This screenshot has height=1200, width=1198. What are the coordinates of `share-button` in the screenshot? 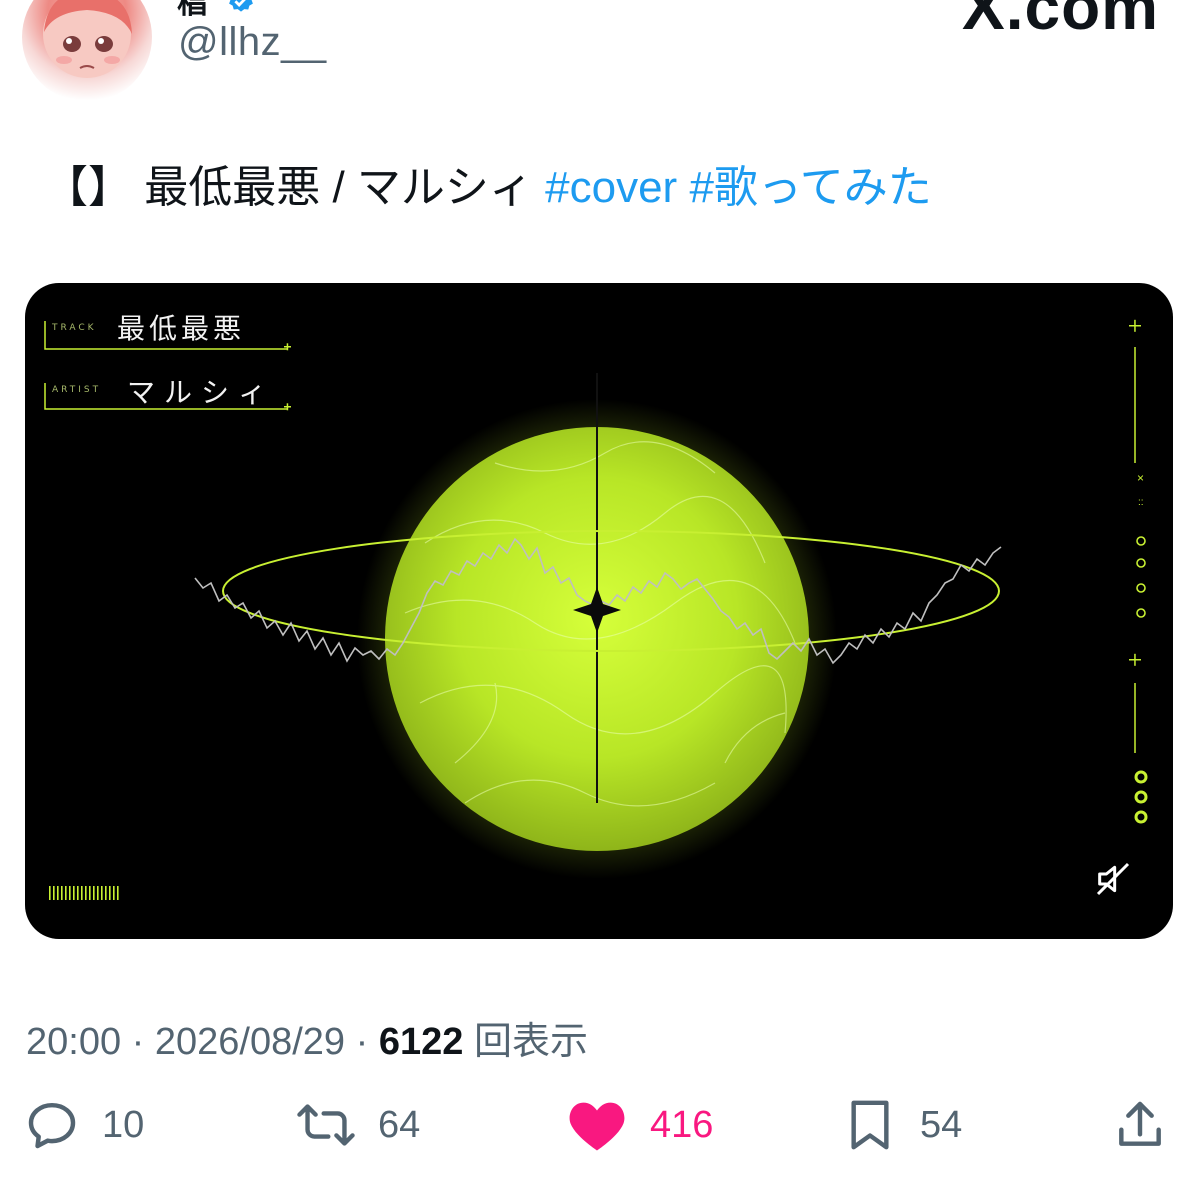 It's located at (1140, 1125).